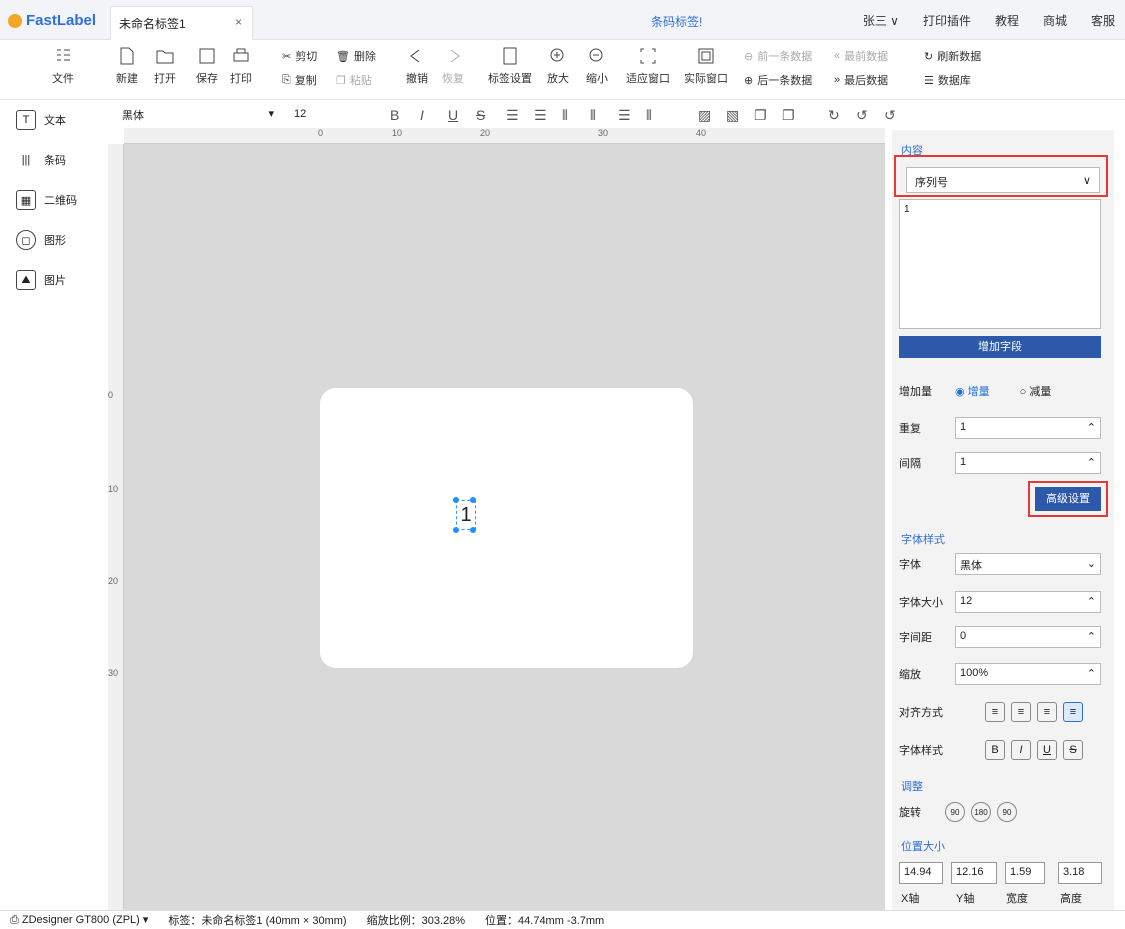  Describe the element at coordinates (512, 115) in the screenshot. I see `align-left-icon: ☰` at that location.